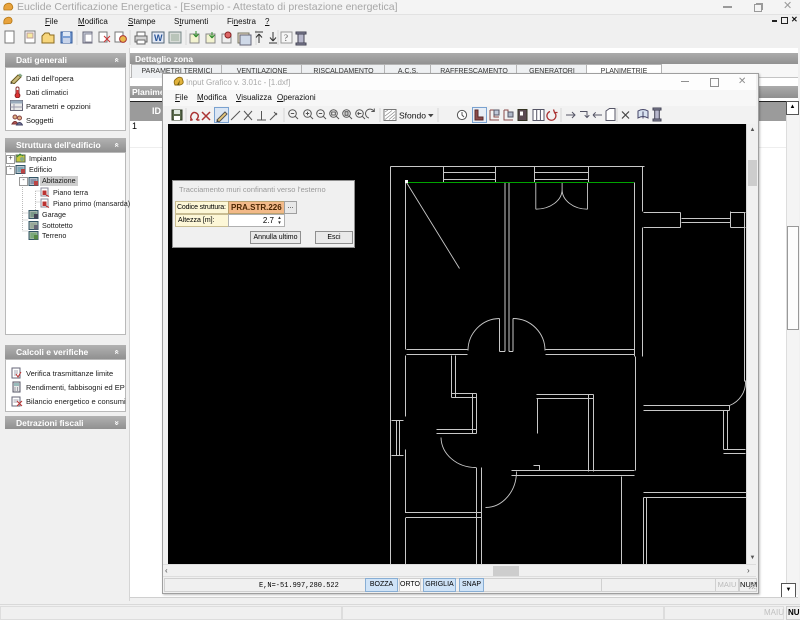 Image resolution: width=800 pixels, height=620 pixels. What do you see at coordinates (412, 116) in the screenshot?
I see `svg-text: Sfondo` at bounding box center [412, 116].